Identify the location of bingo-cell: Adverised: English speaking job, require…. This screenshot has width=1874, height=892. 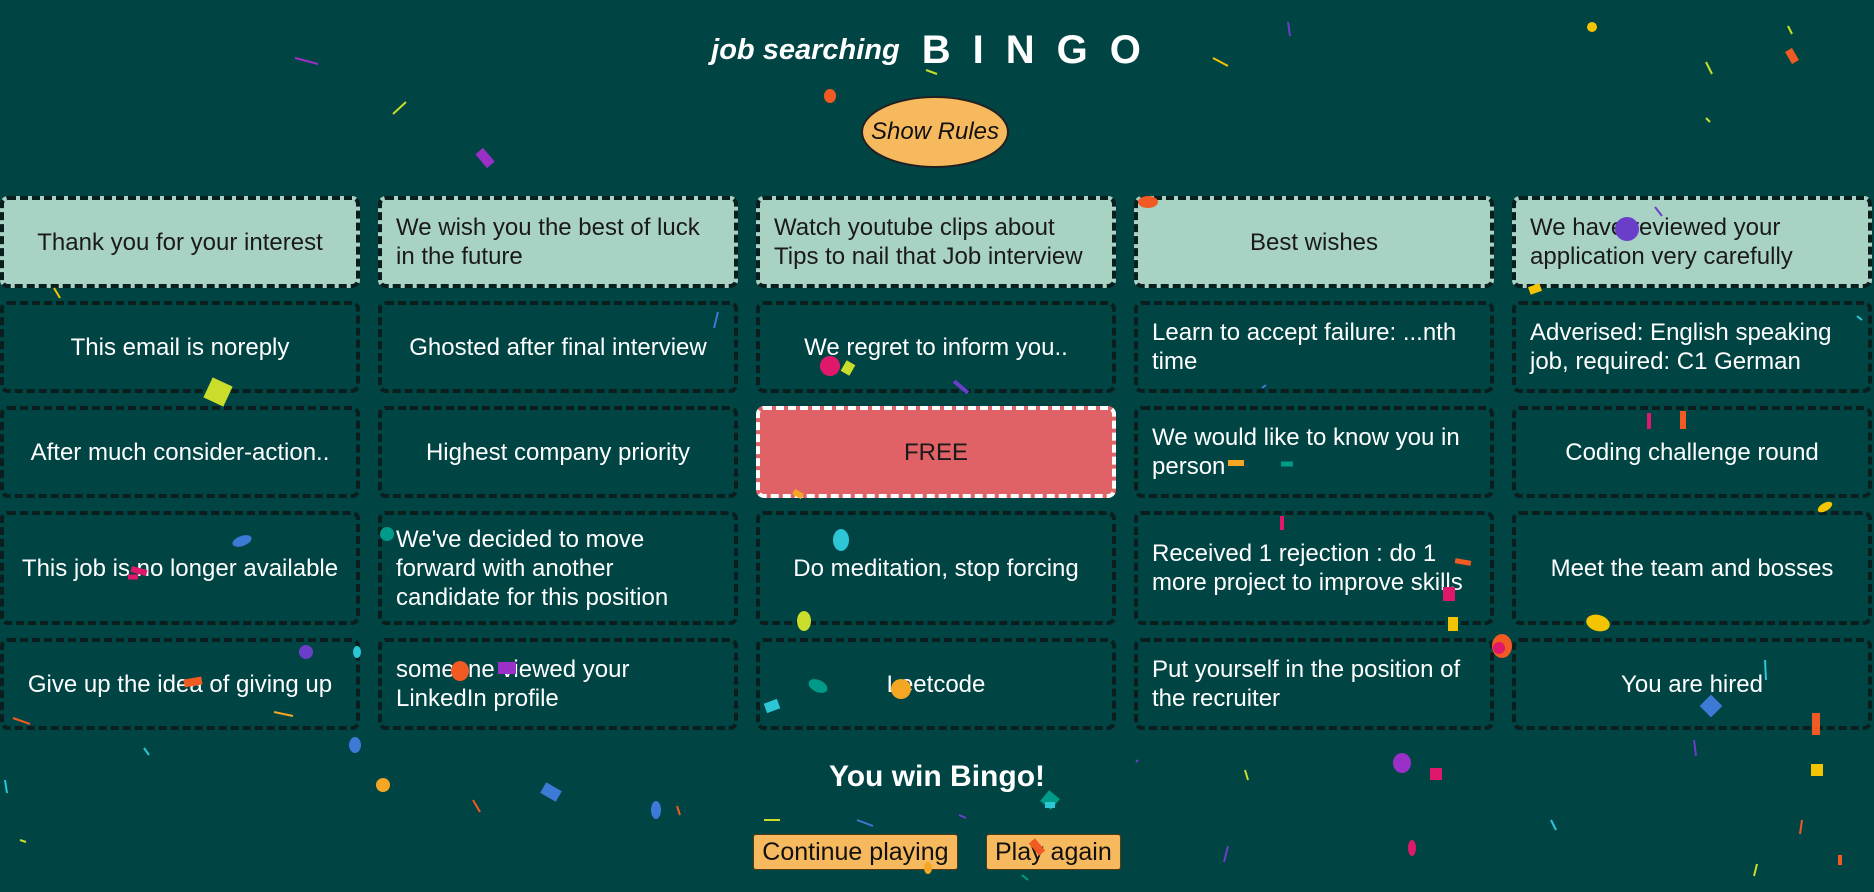
(1692, 347).